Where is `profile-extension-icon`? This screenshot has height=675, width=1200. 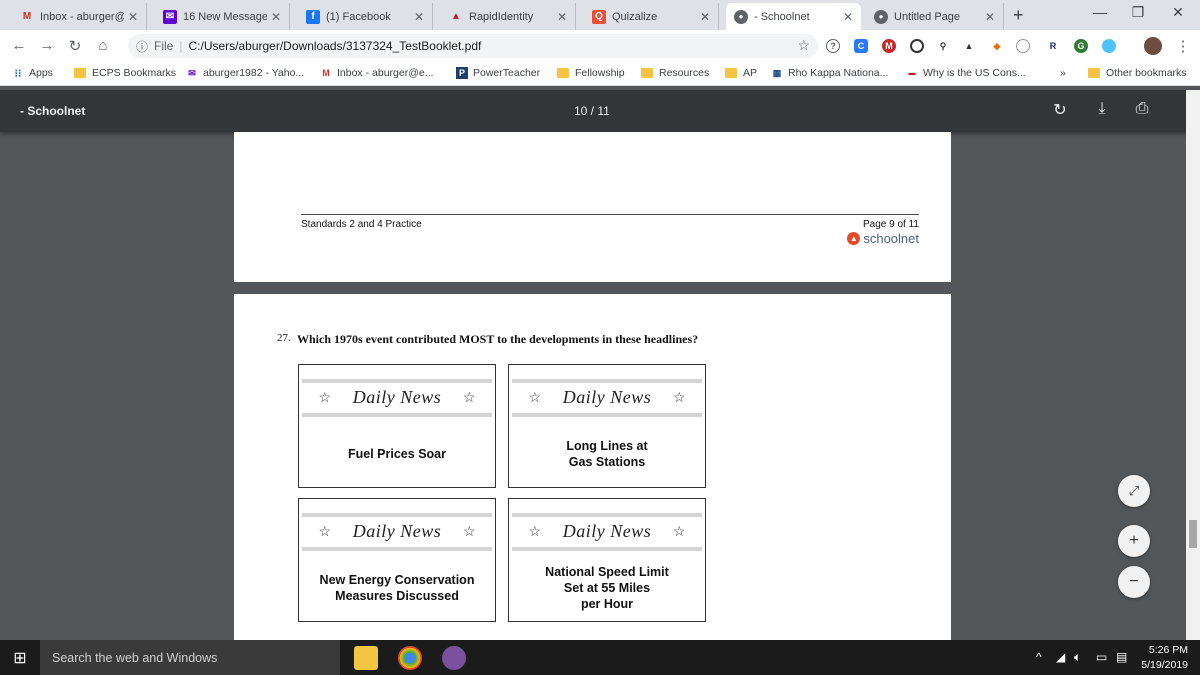
profile-extension-icon is located at coordinates (1023, 46).